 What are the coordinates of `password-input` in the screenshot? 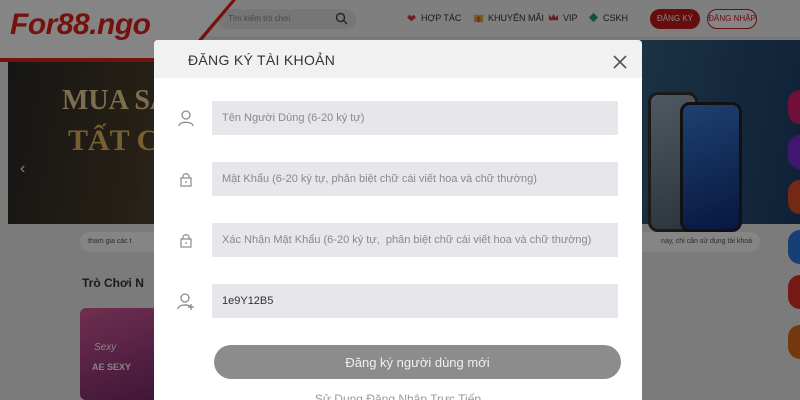 It's located at (415, 179).